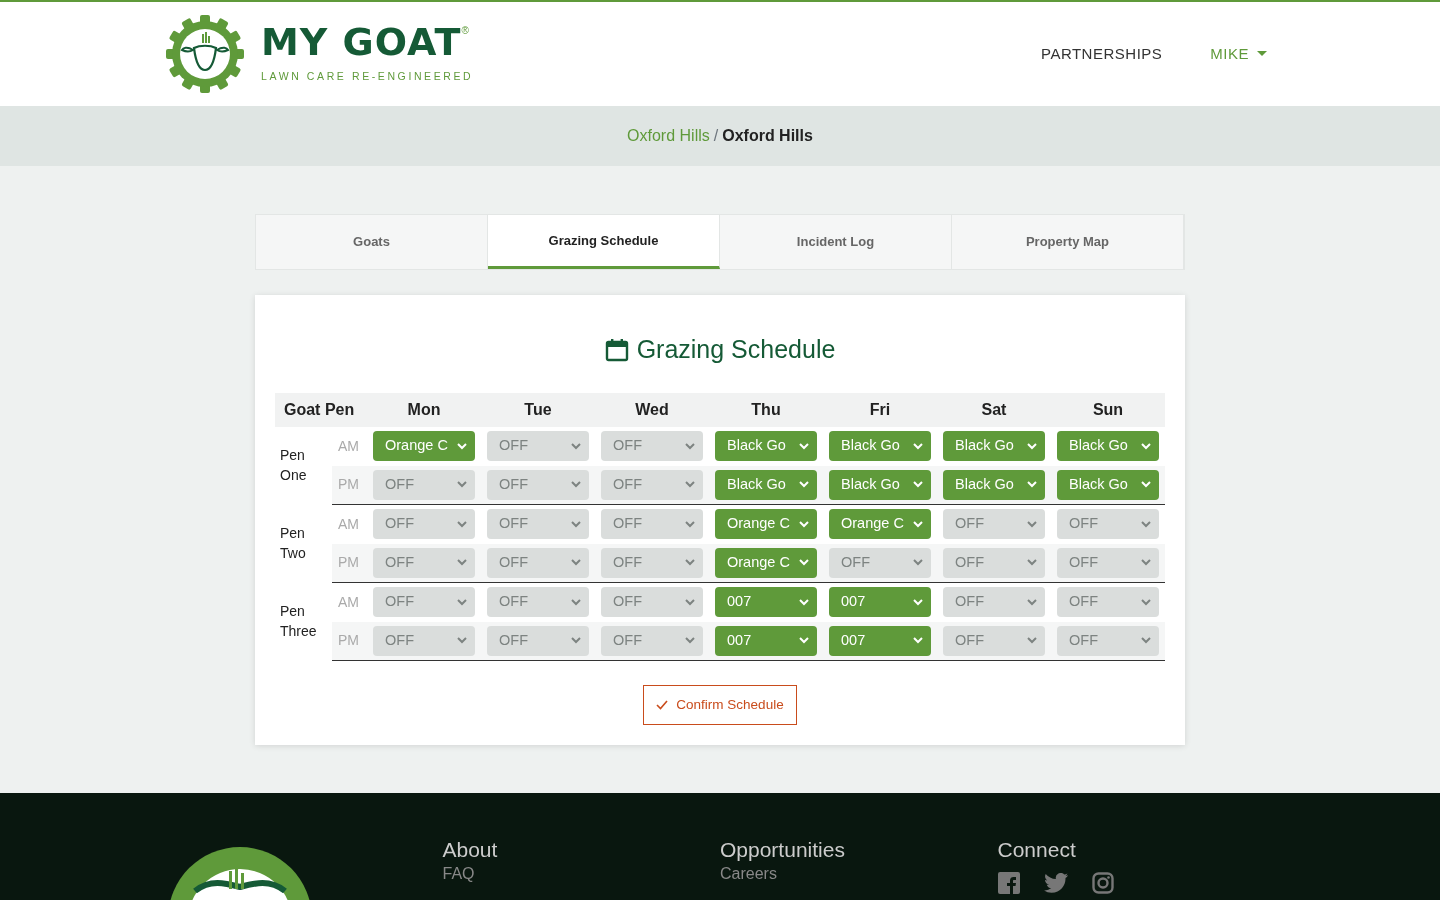 The image size is (1440, 900). I want to click on footer-heading: Opportunities, so click(783, 850).